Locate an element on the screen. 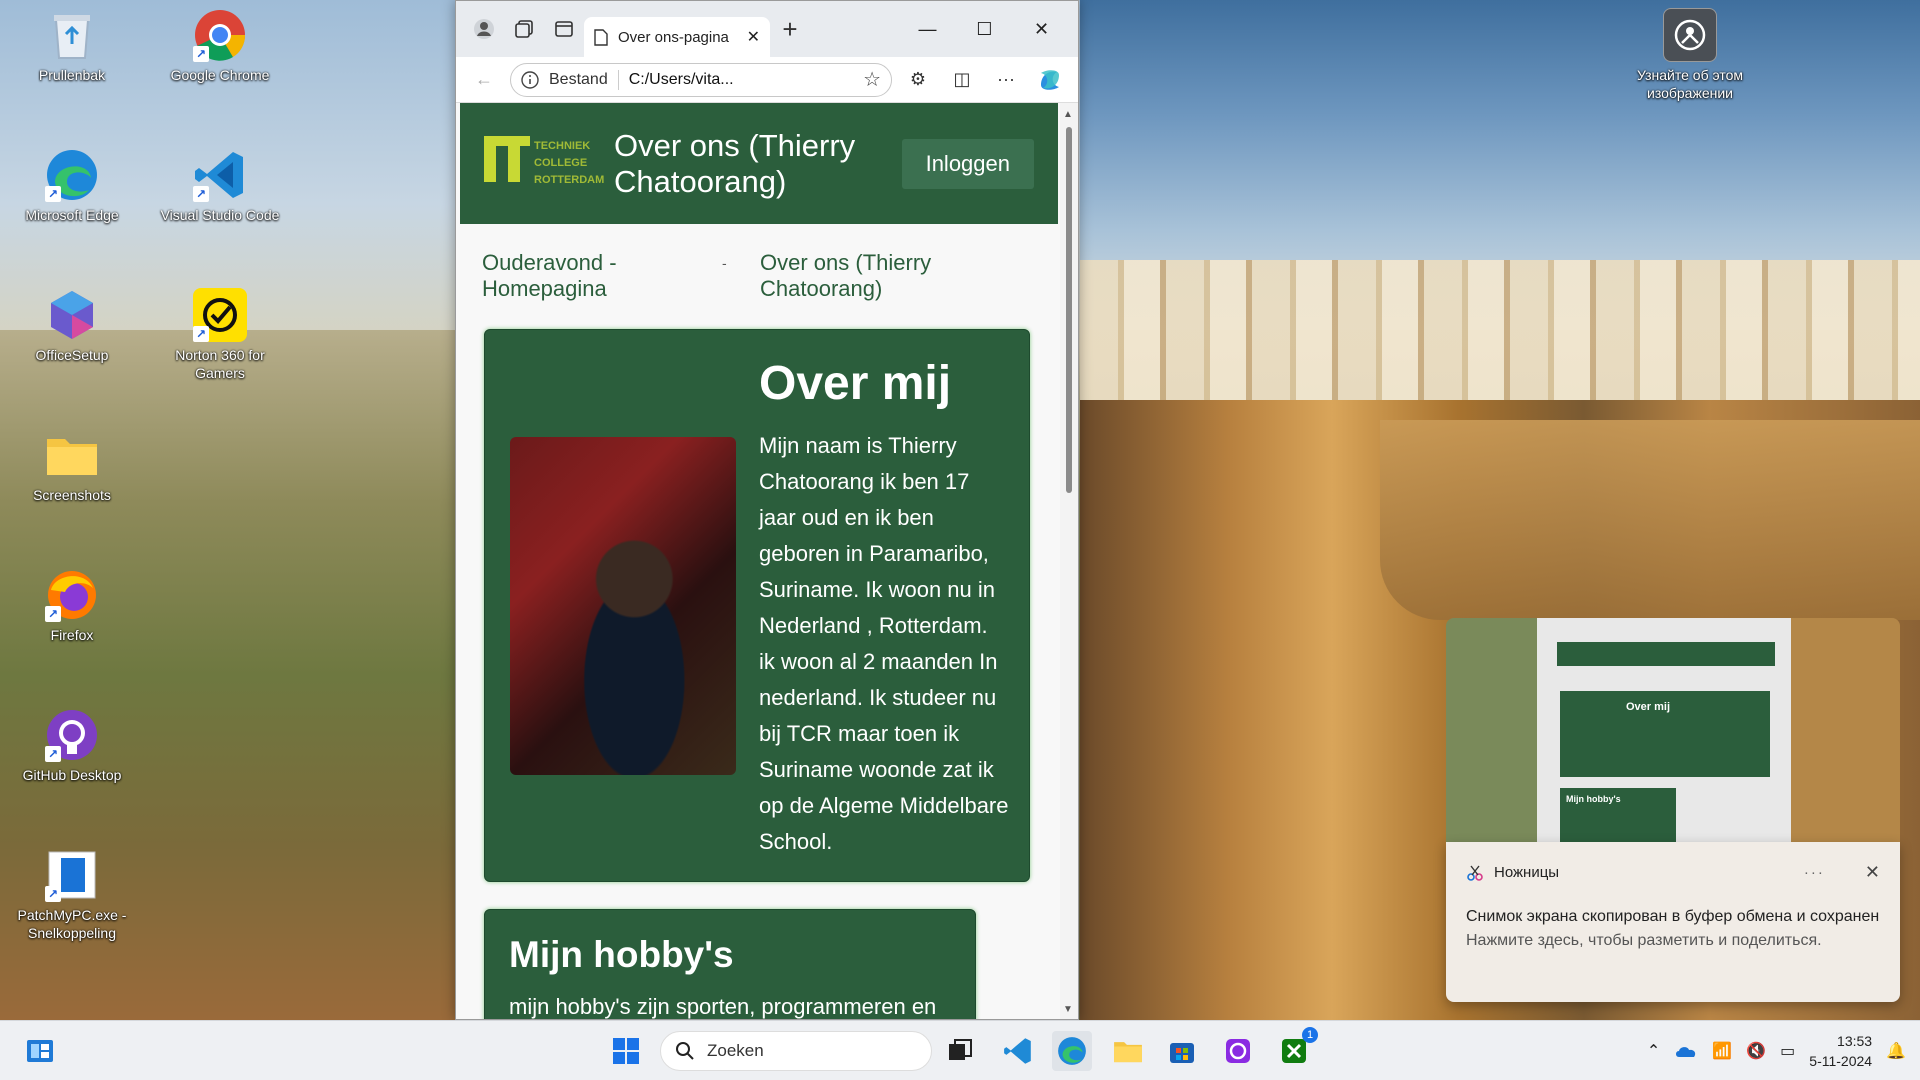  taskbar: Zoeken 1 ⌃ 📶 🔇 ▭ 13:53 5-11-2024 🔔 is located at coordinates (960, 1050).